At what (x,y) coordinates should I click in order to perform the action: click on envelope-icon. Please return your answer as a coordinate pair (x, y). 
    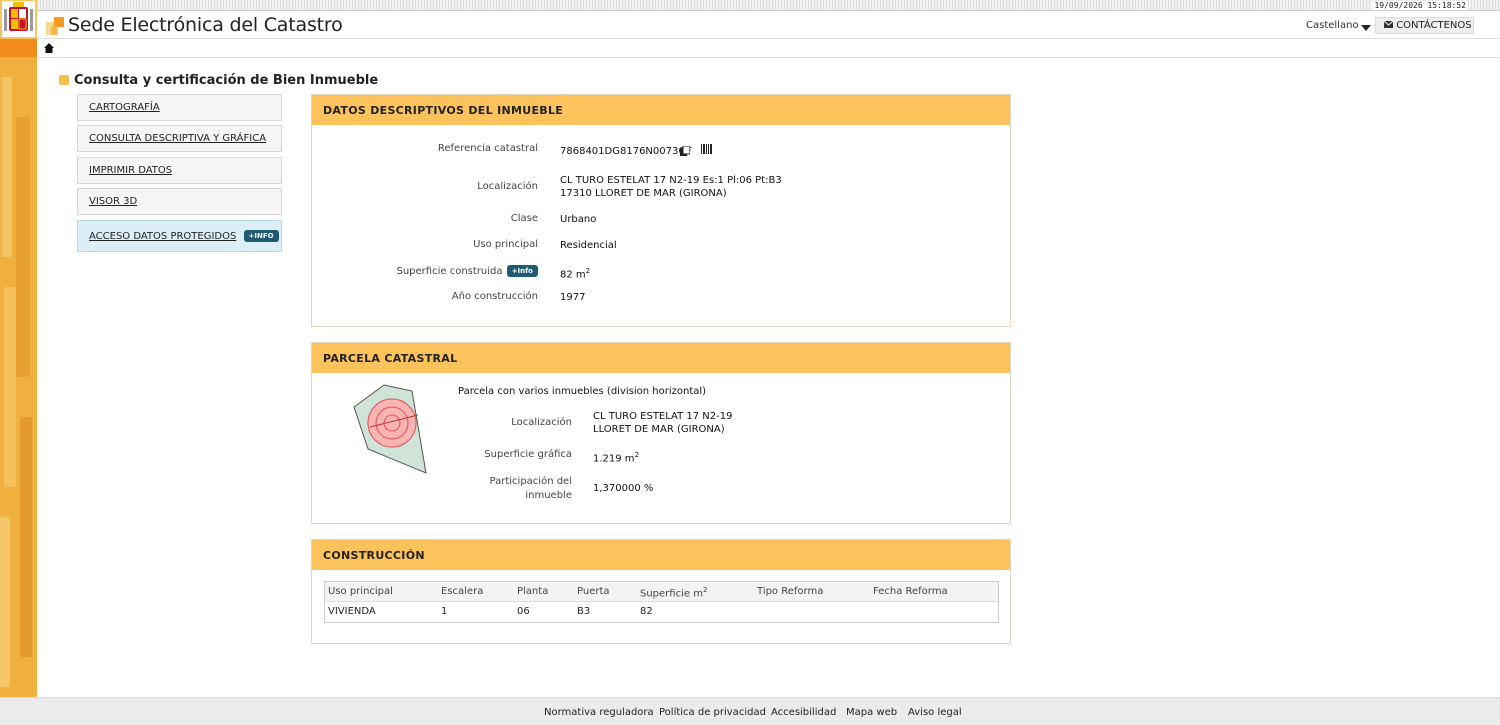
    Looking at the image, I should click on (1388, 24).